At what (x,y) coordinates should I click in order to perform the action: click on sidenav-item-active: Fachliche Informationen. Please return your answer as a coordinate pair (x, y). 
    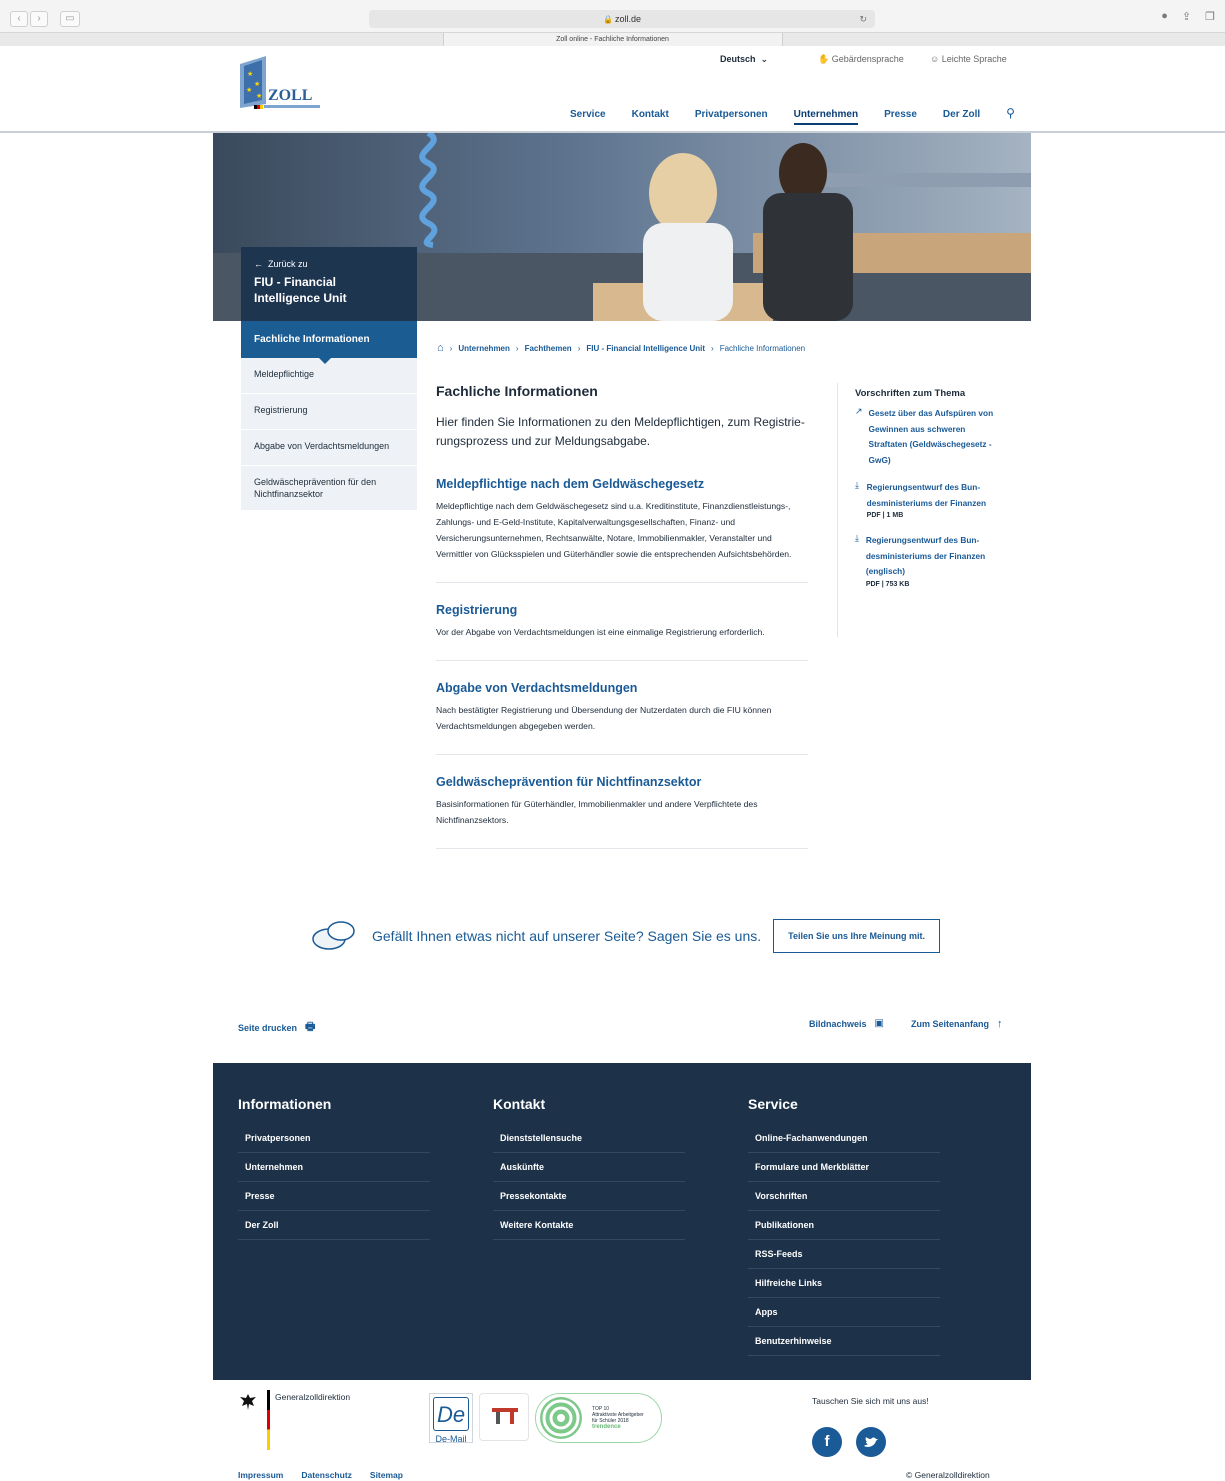
    Looking at the image, I should click on (329, 342).